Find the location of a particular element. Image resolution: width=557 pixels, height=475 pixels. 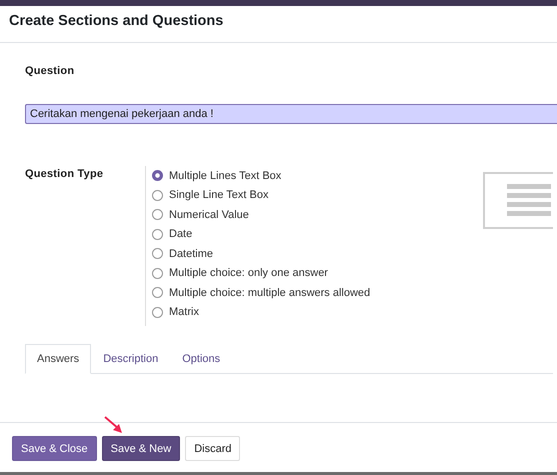

tab: Options is located at coordinates (201, 359).